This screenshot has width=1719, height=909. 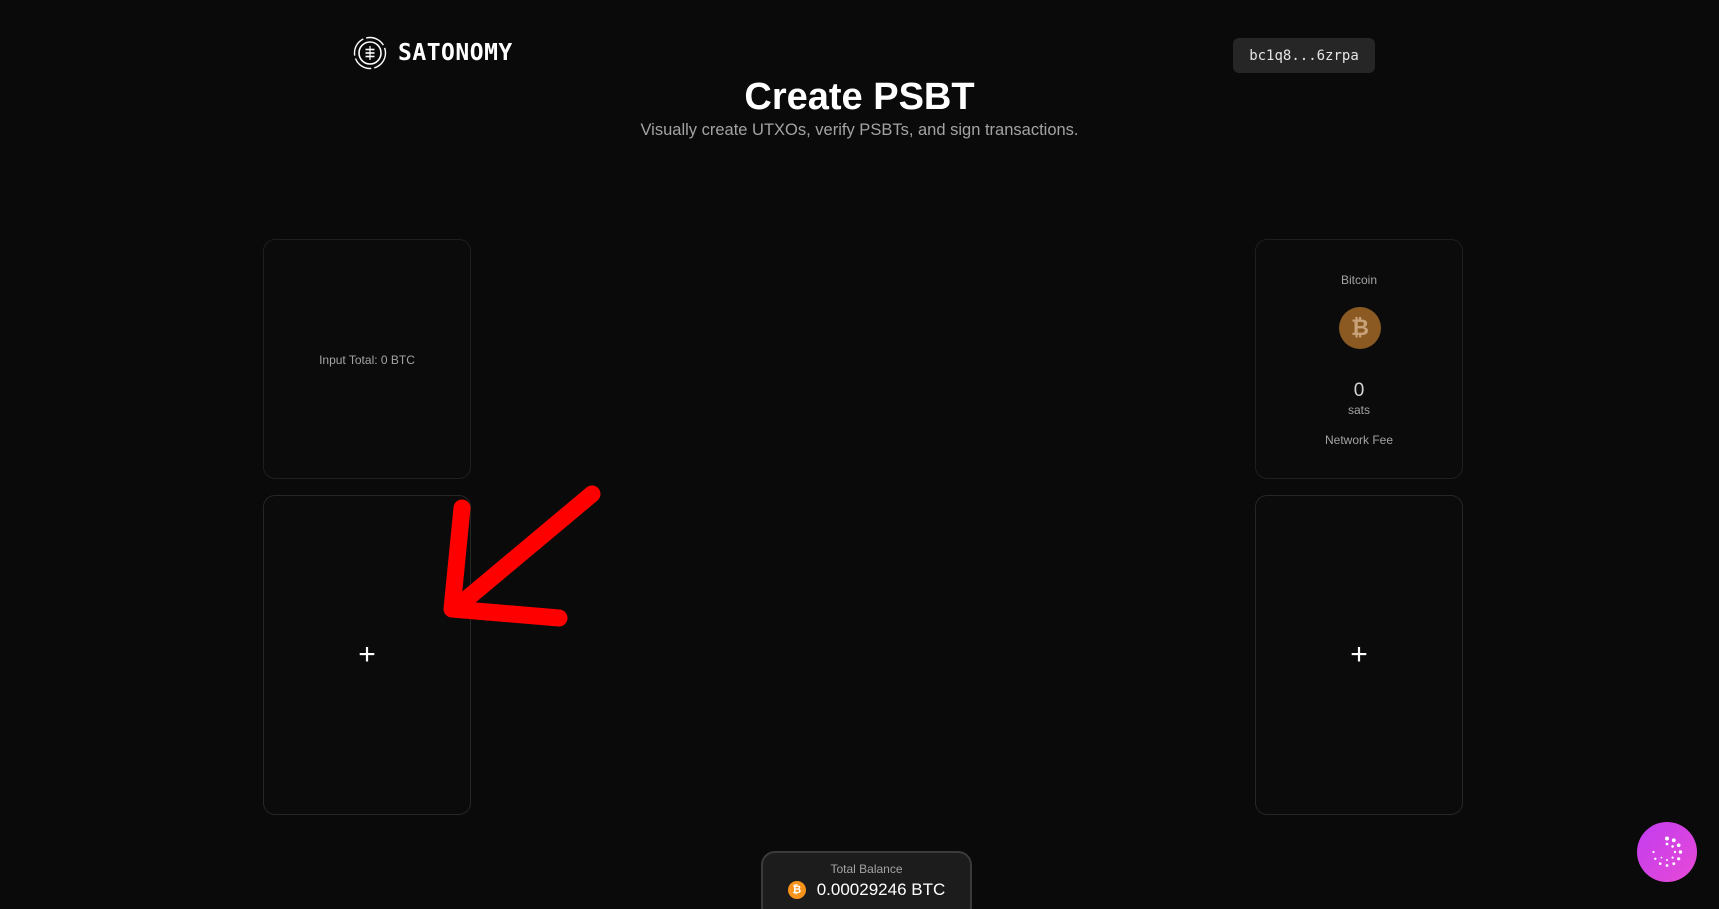 I want to click on brand-name: SATONOMY, so click(x=455, y=53).